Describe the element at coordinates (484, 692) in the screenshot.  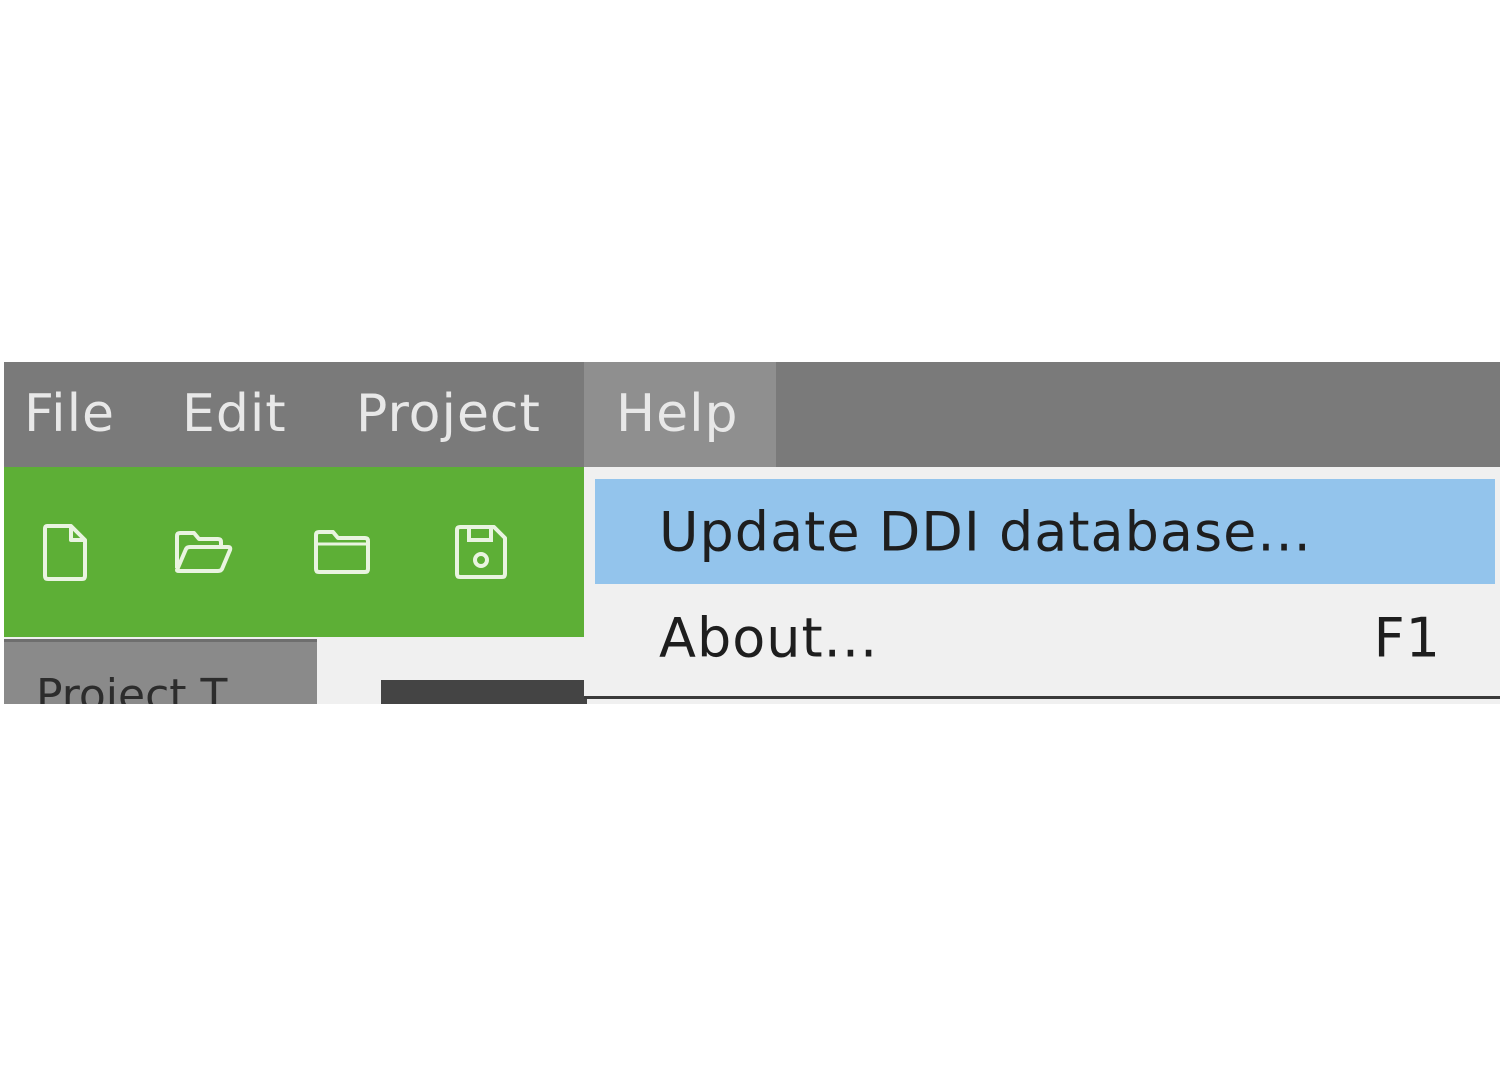
I see `panel-header` at that location.